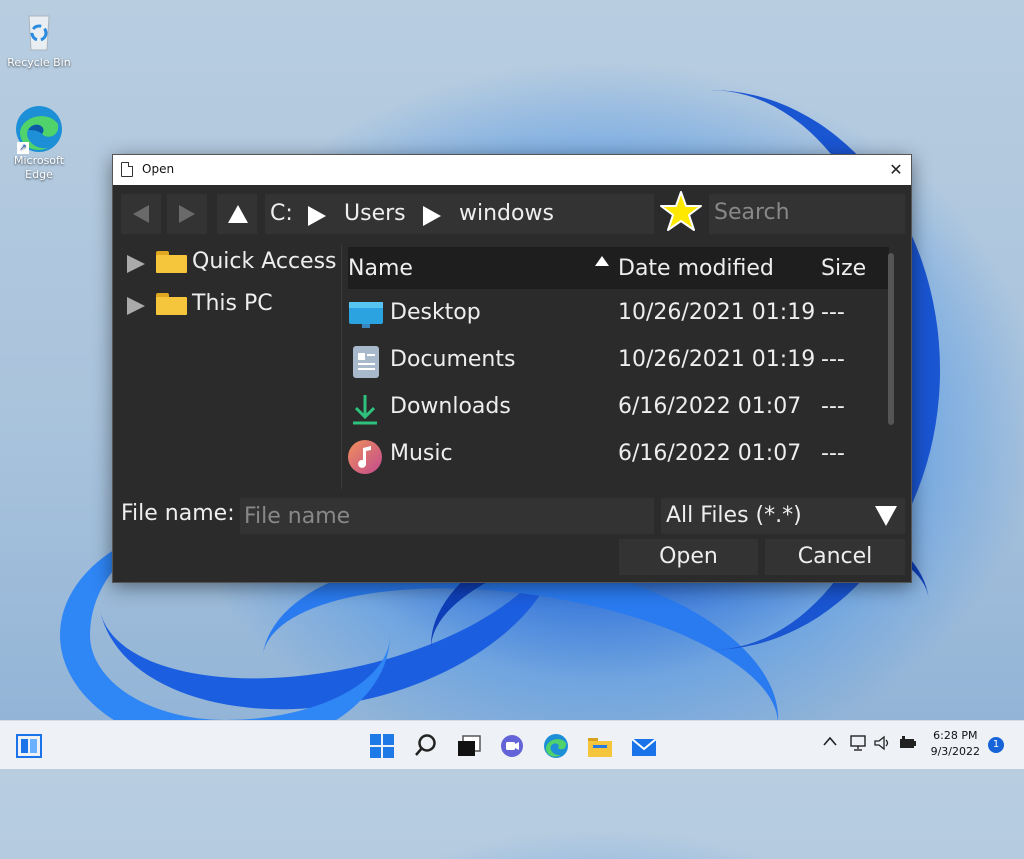  I want to click on forward-arrow-icon, so click(187, 214).